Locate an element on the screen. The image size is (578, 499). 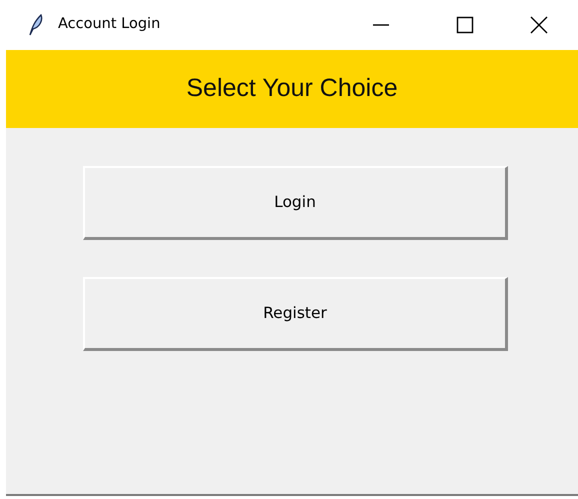
choice-button: Register is located at coordinates (295, 314).